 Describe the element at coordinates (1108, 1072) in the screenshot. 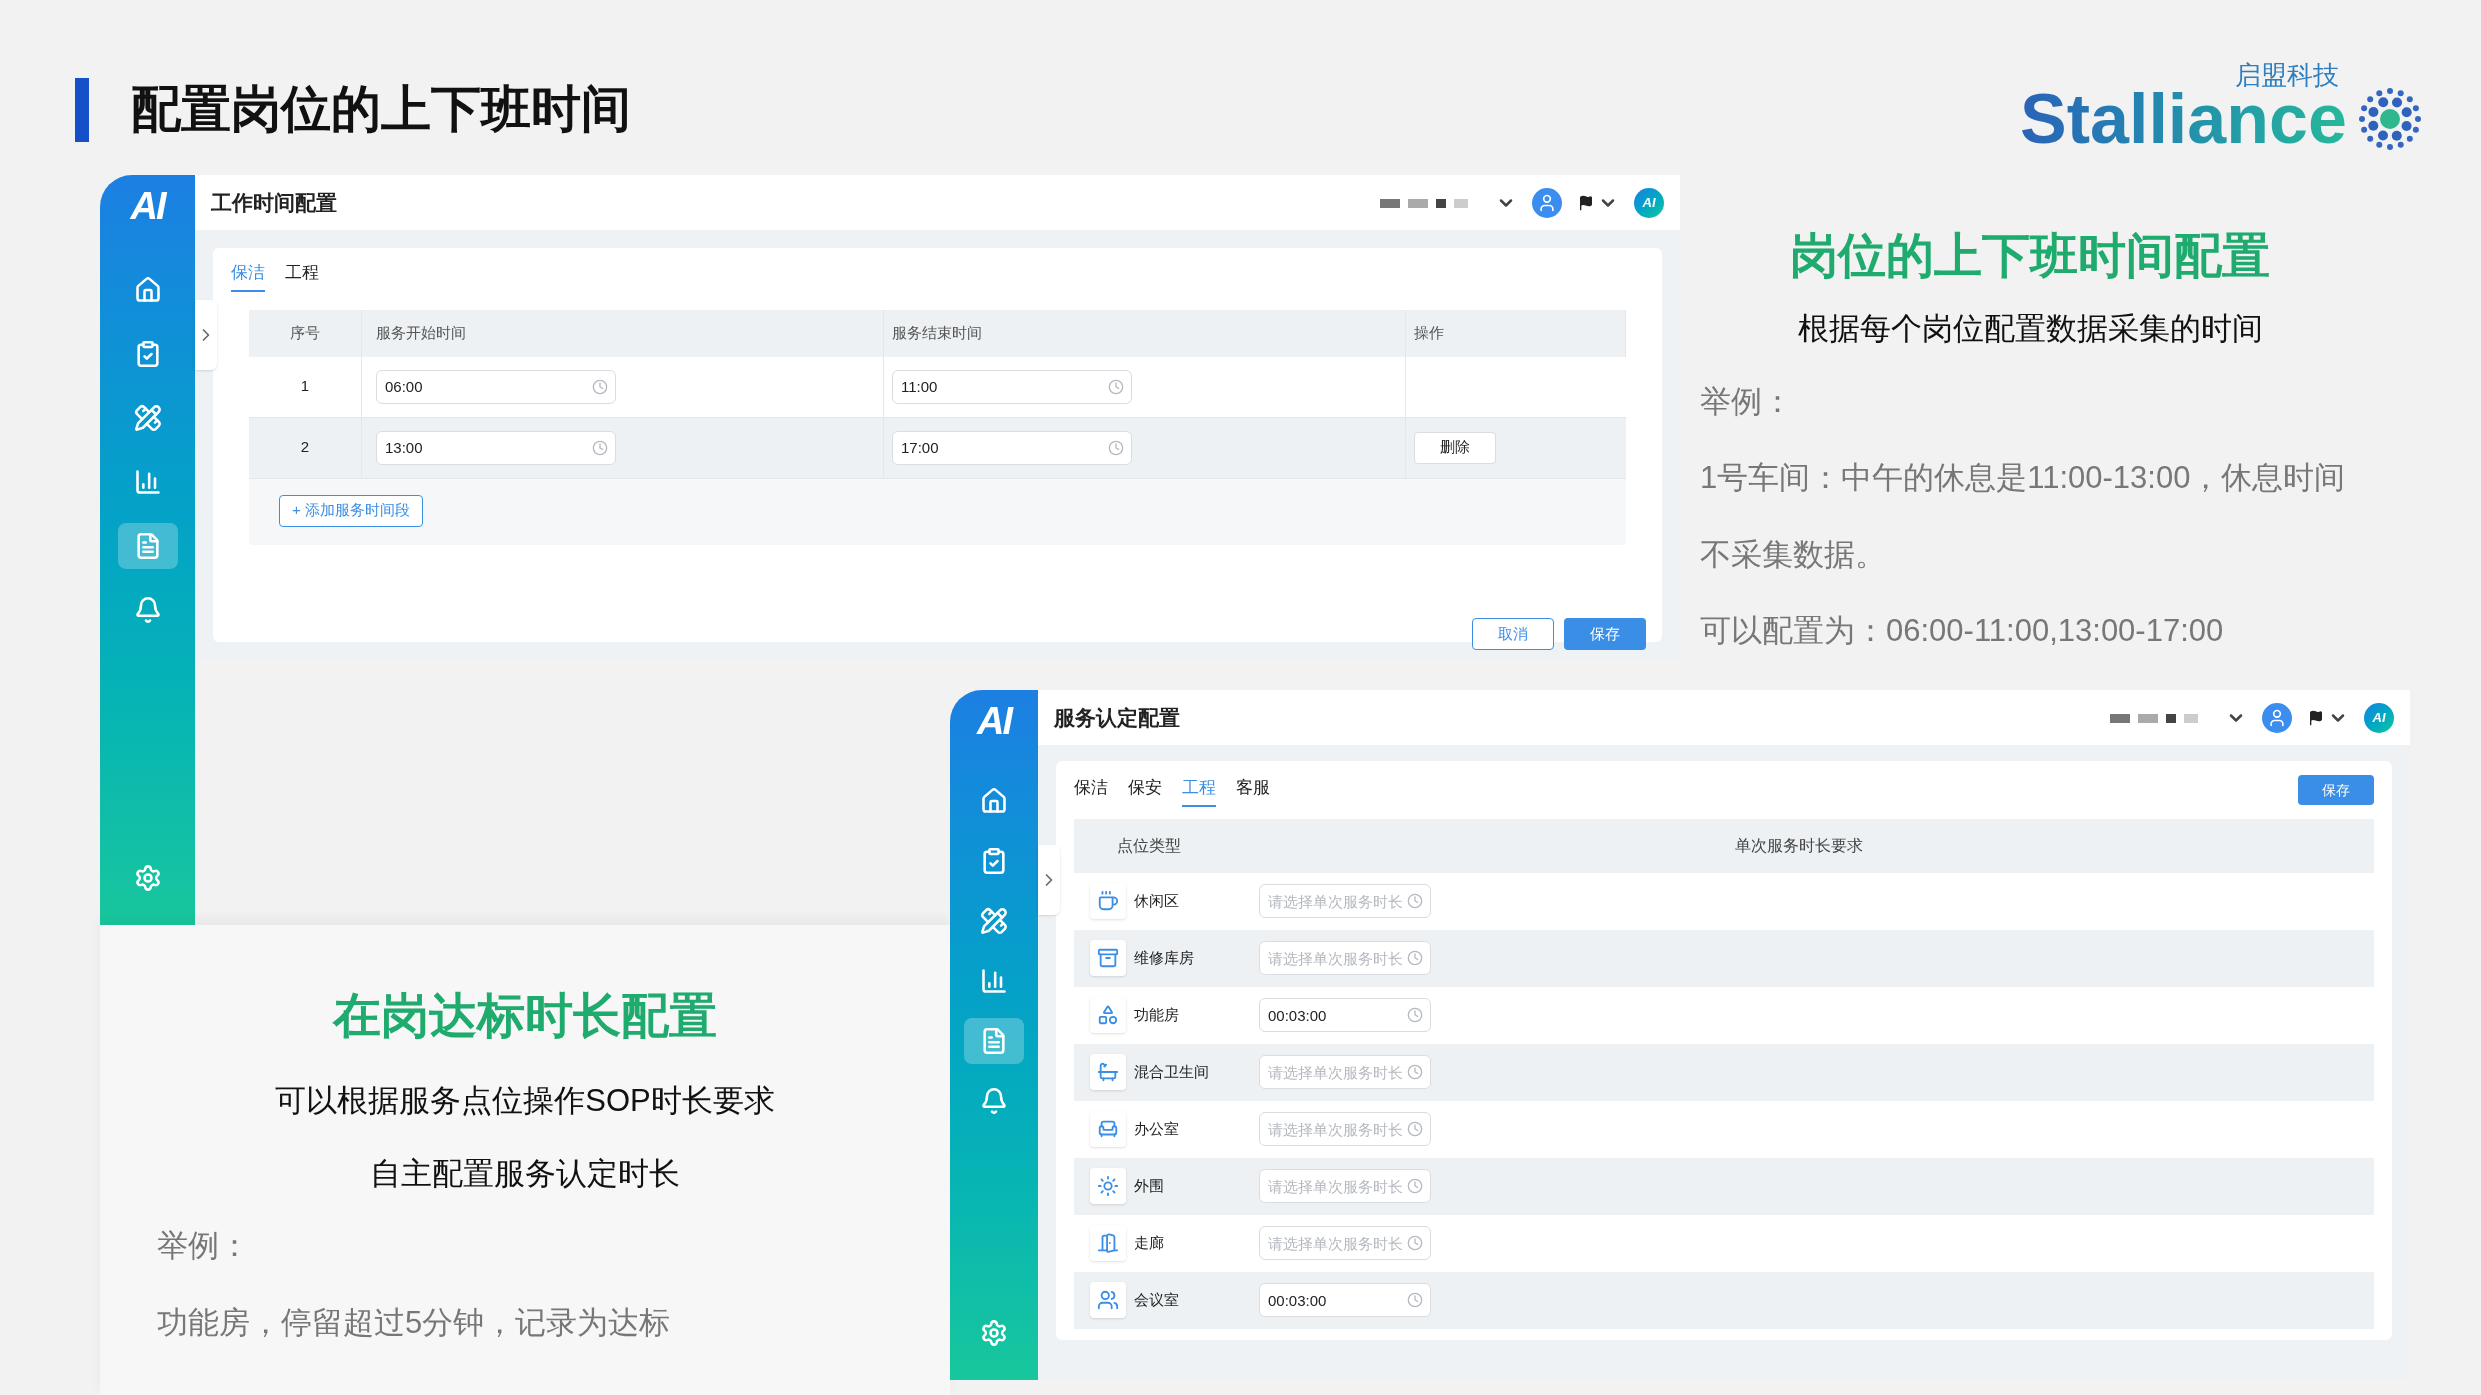

I see `bathtub-icon` at that location.